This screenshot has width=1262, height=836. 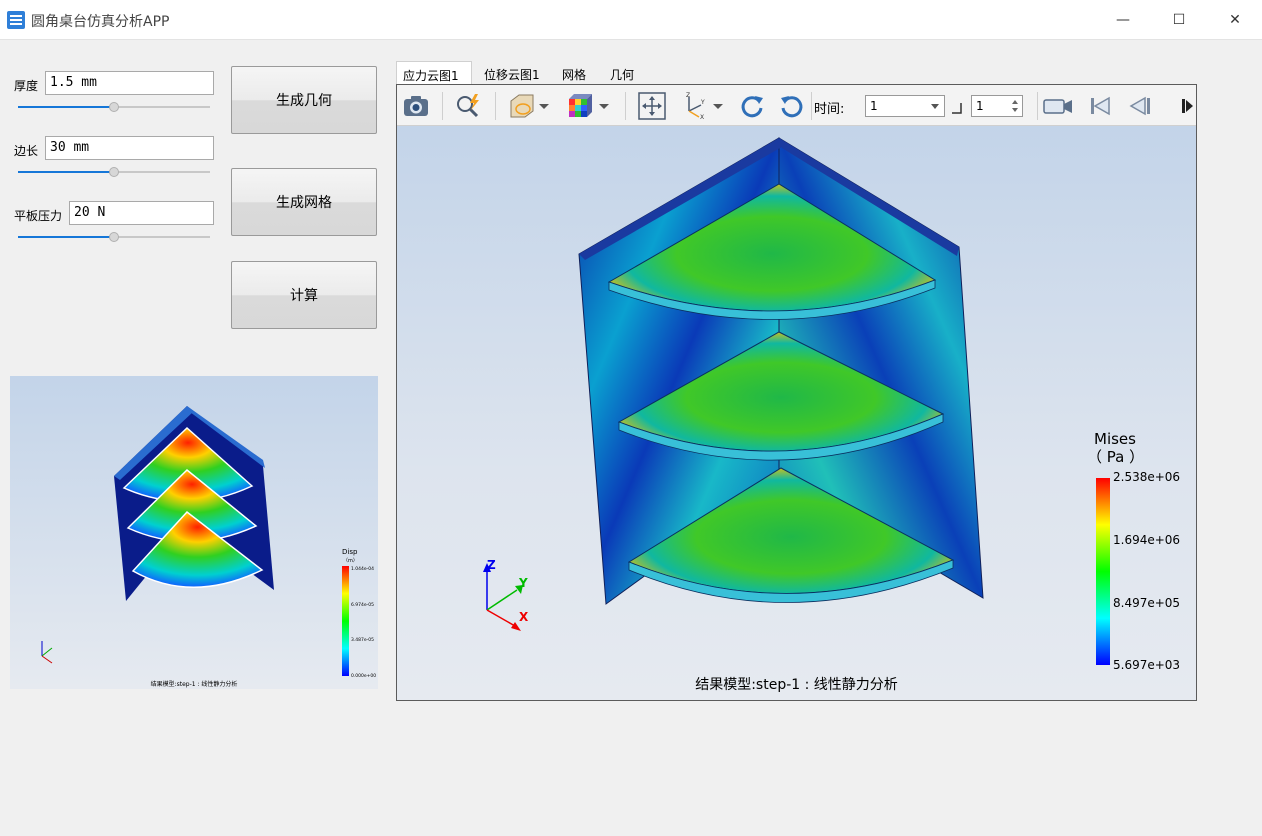 I want to click on thumb-legend-title: Disp, so click(x=350, y=552).